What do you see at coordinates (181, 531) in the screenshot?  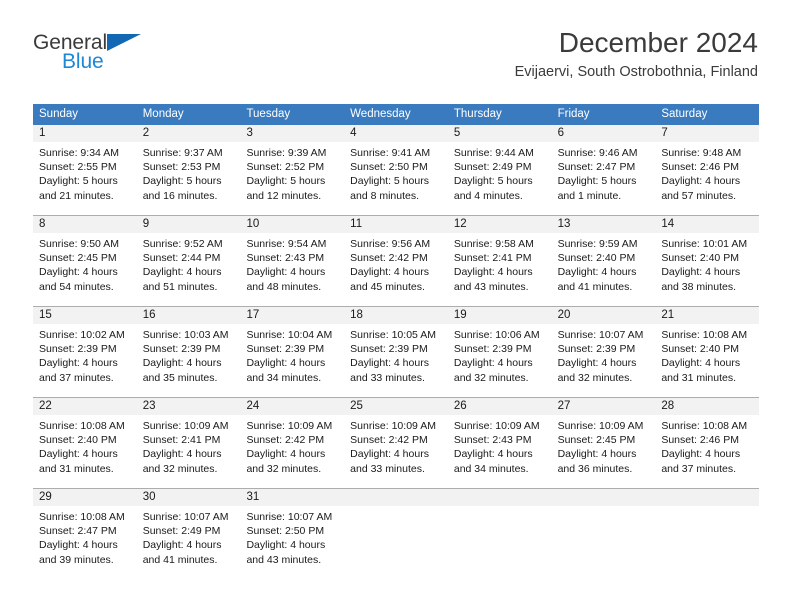 I see `day-detail-line: Sunset: 2:49 PM` at bounding box center [181, 531].